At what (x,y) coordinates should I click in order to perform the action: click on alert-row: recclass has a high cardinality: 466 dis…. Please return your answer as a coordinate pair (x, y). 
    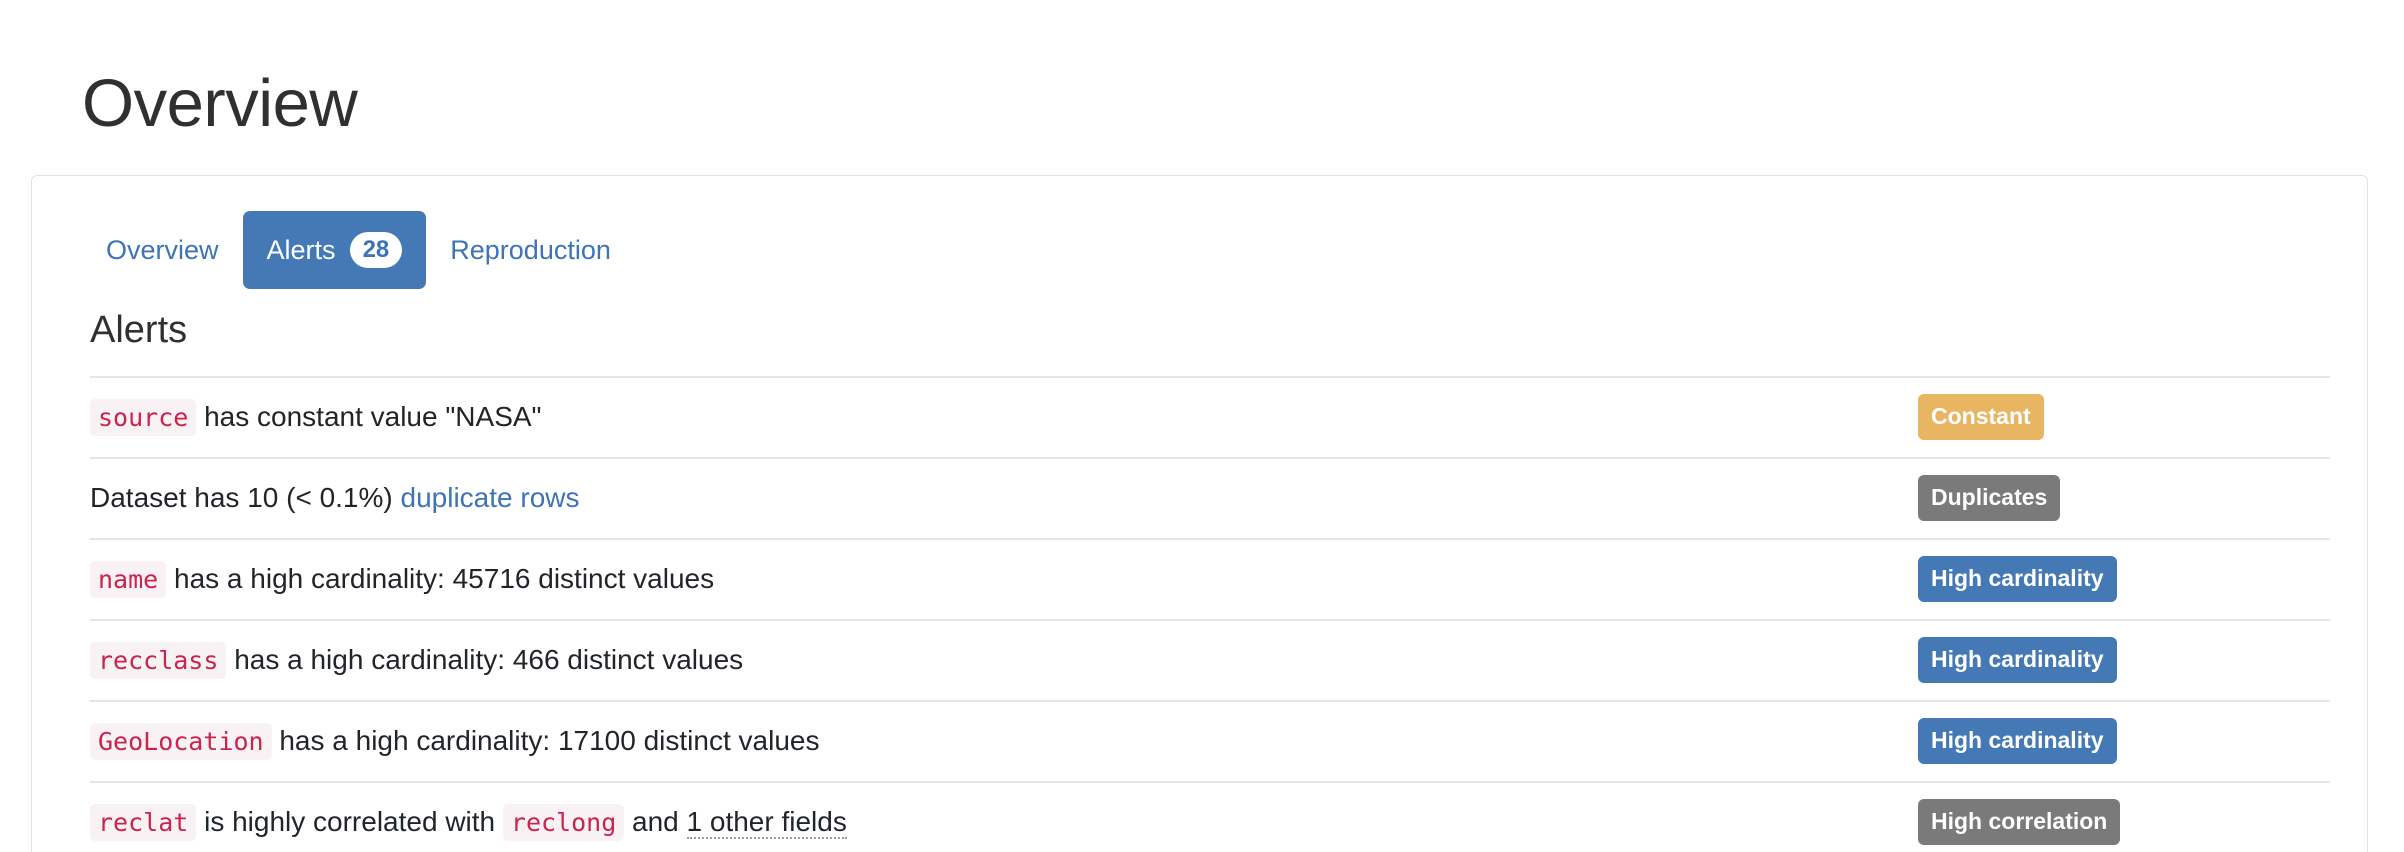
    Looking at the image, I should click on (1210, 660).